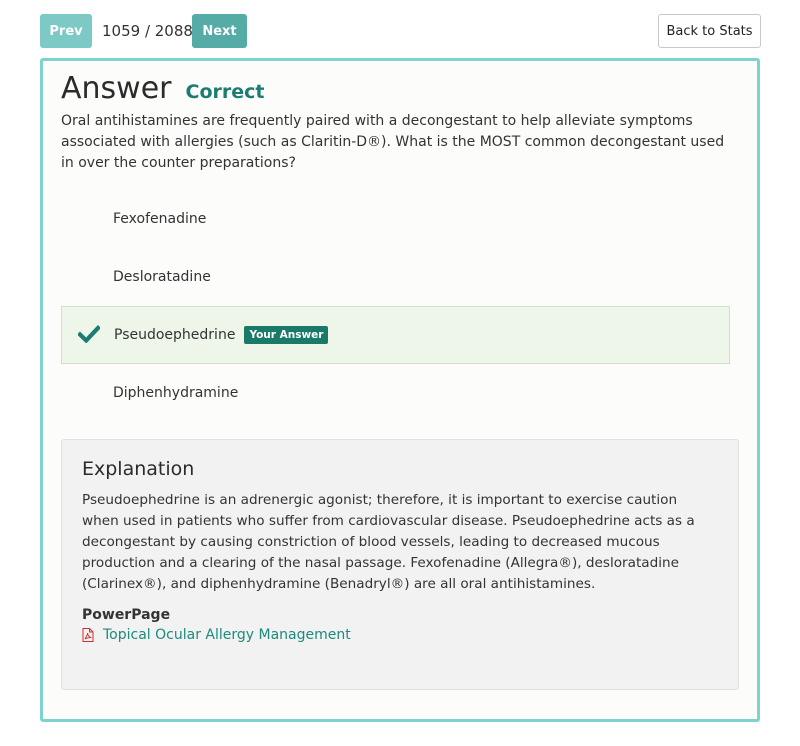 This screenshot has width=800, height=746. I want to click on powerpage-link: Topical Ocular Allergy Management, so click(400, 635).